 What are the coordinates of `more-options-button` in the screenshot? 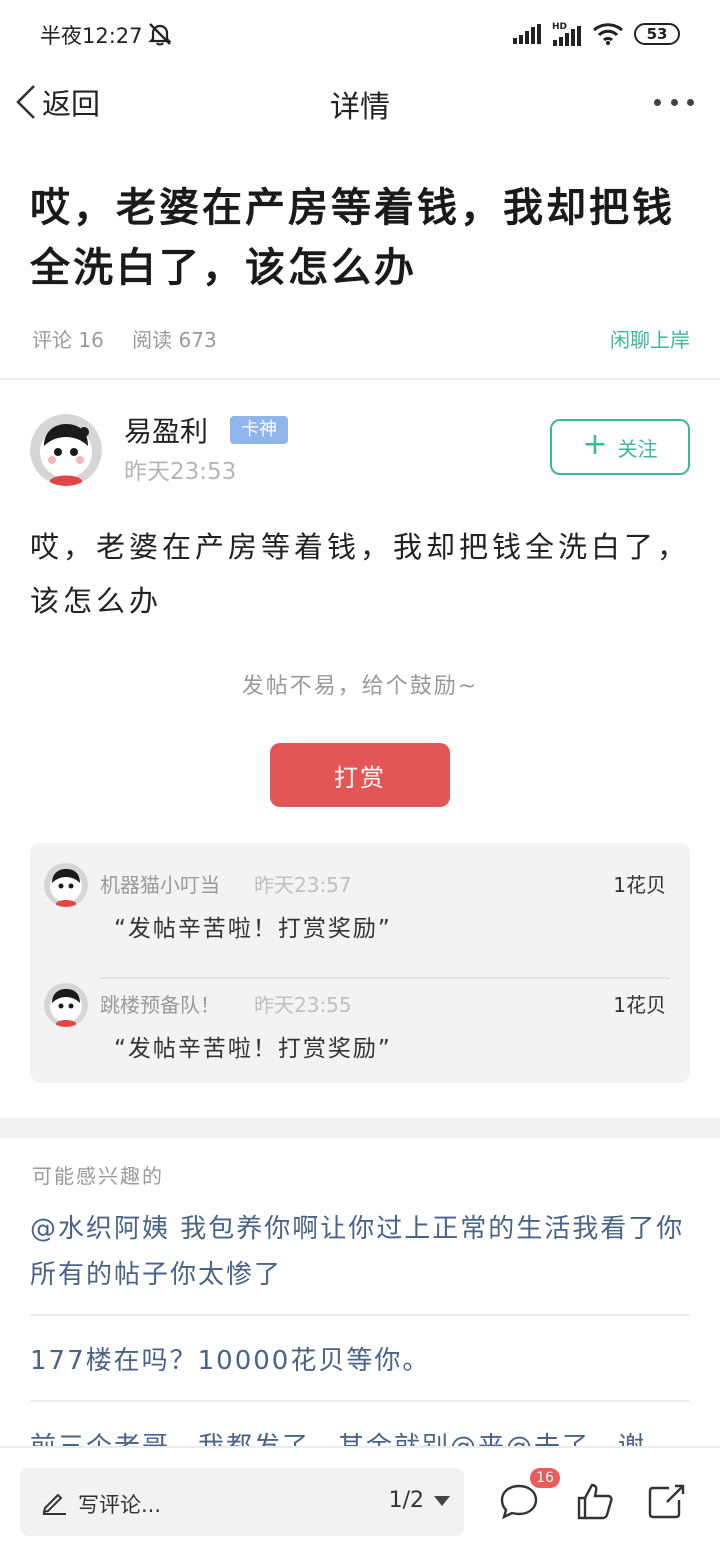 It's located at (674, 102).